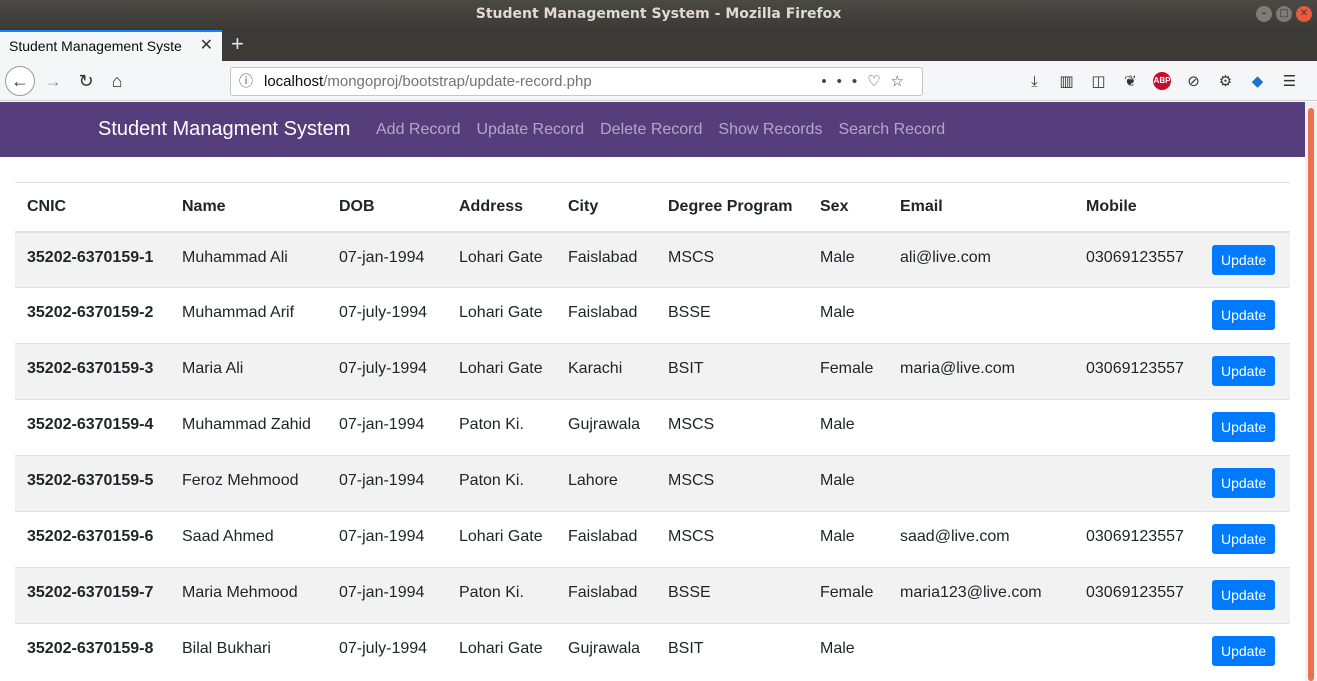 This screenshot has width=1317, height=681. I want to click on bookmark-star-icon: ☆, so click(902, 81).